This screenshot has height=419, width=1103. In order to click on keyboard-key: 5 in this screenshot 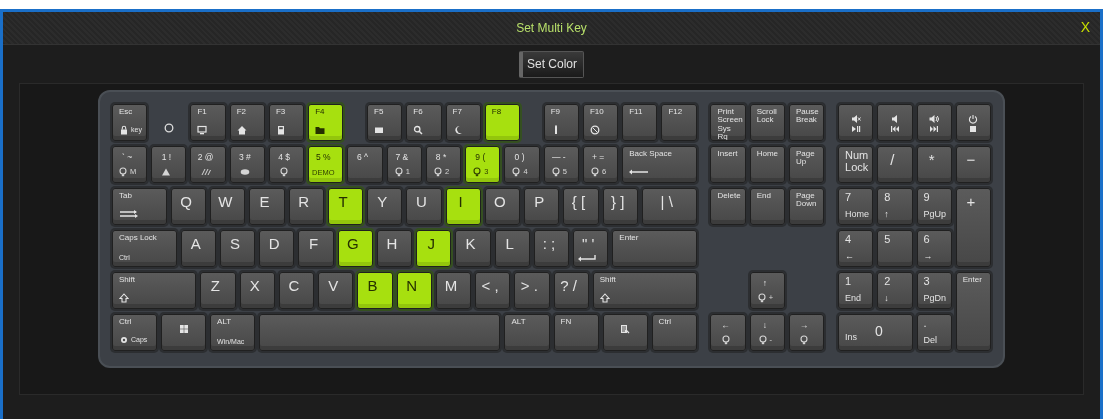, I will do `click(895, 248)`.